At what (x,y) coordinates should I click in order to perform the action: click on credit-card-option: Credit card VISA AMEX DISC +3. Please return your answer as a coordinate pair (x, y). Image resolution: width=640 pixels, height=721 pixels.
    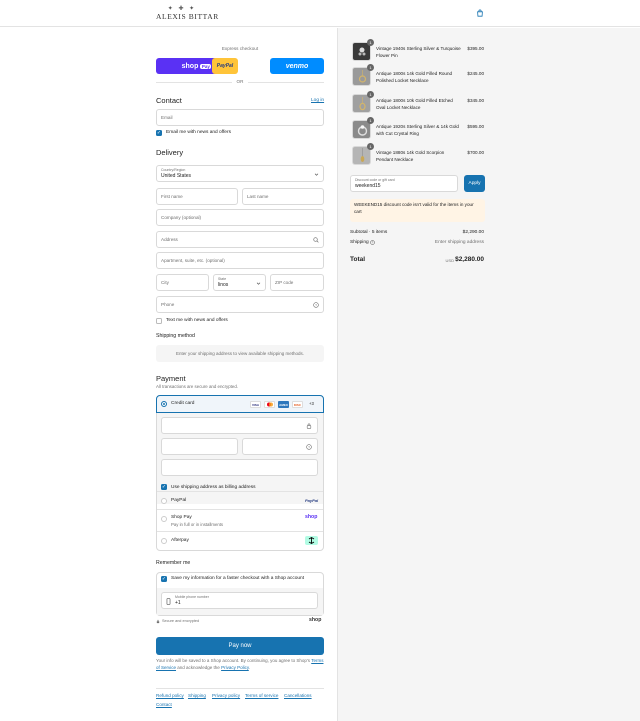
    Looking at the image, I should click on (240, 404).